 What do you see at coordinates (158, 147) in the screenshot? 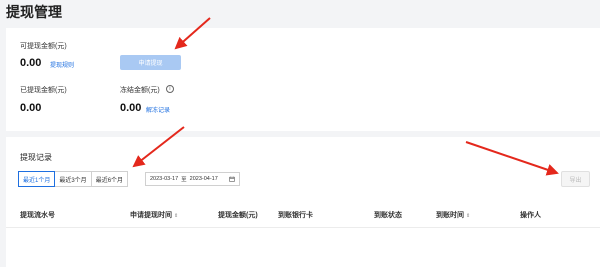
I see `arrow-to-period-selector` at bounding box center [158, 147].